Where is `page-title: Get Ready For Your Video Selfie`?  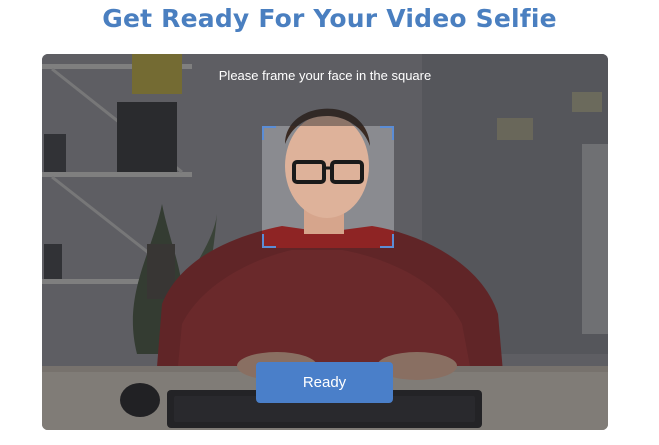 page-title: Get Ready For Your Video Selfie is located at coordinates (329, 18).